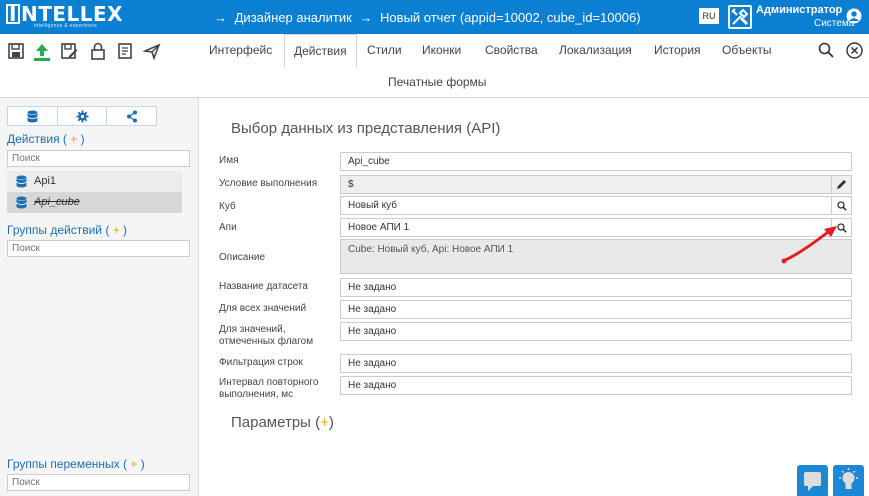 The image size is (869, 496). I want to click on chat-button, so click(812, 480).